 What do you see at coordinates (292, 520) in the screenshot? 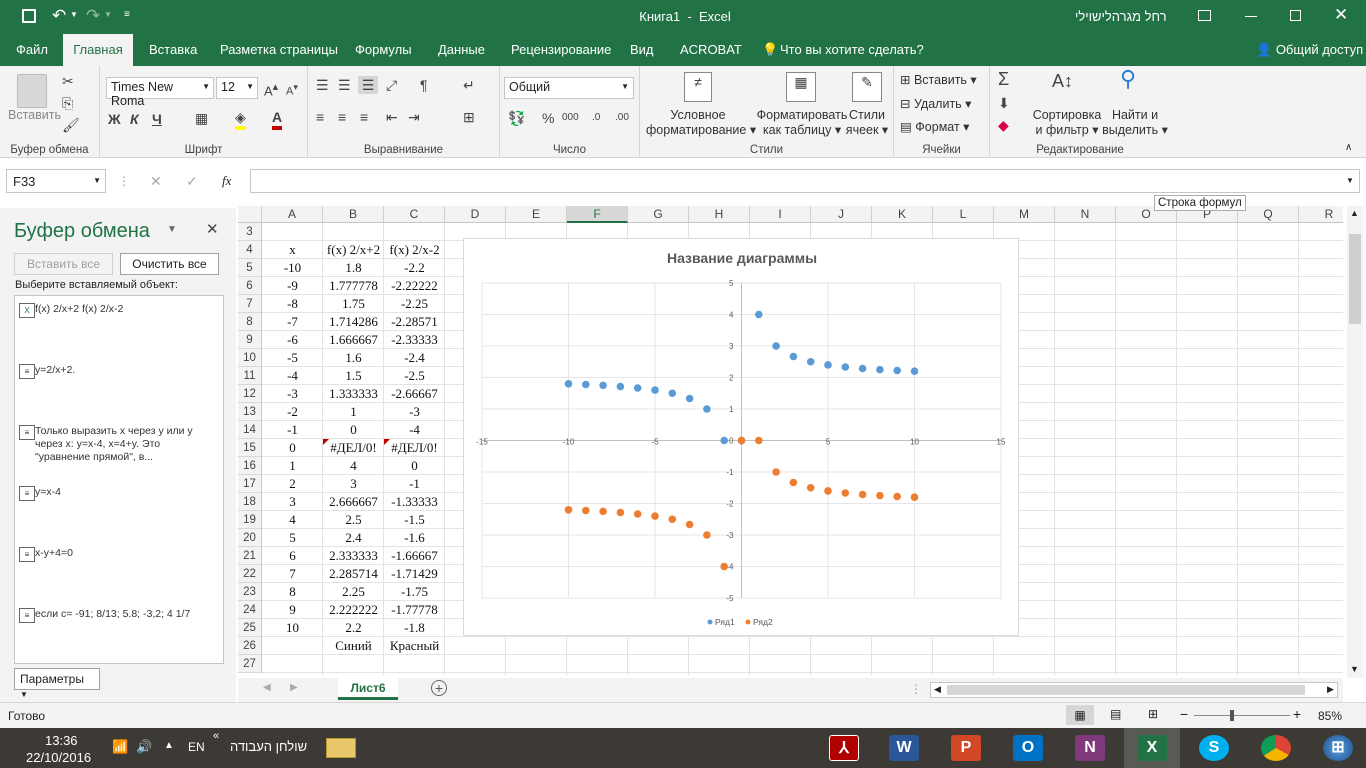
I see `cell-a19: 4` at bounding box center [292, 520].